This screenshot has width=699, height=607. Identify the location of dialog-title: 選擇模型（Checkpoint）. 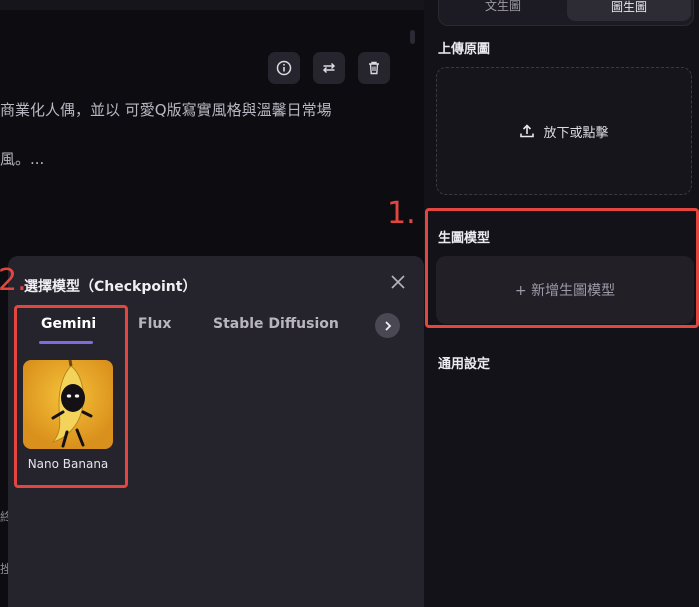
(110, 287).